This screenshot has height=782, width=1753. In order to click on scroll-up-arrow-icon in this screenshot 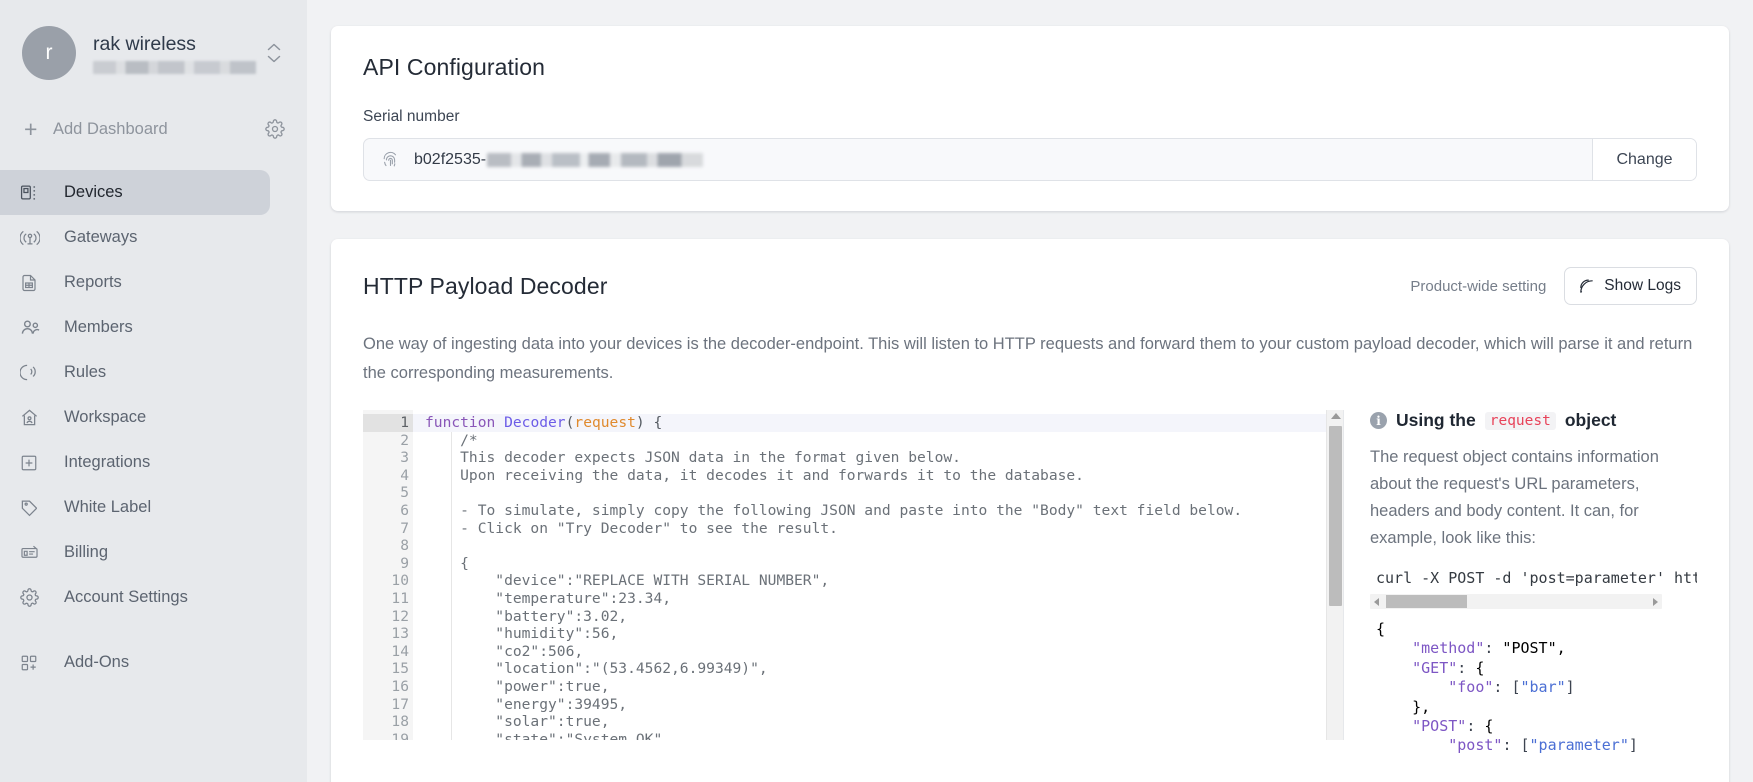, I will do `click(1336, 416)`.